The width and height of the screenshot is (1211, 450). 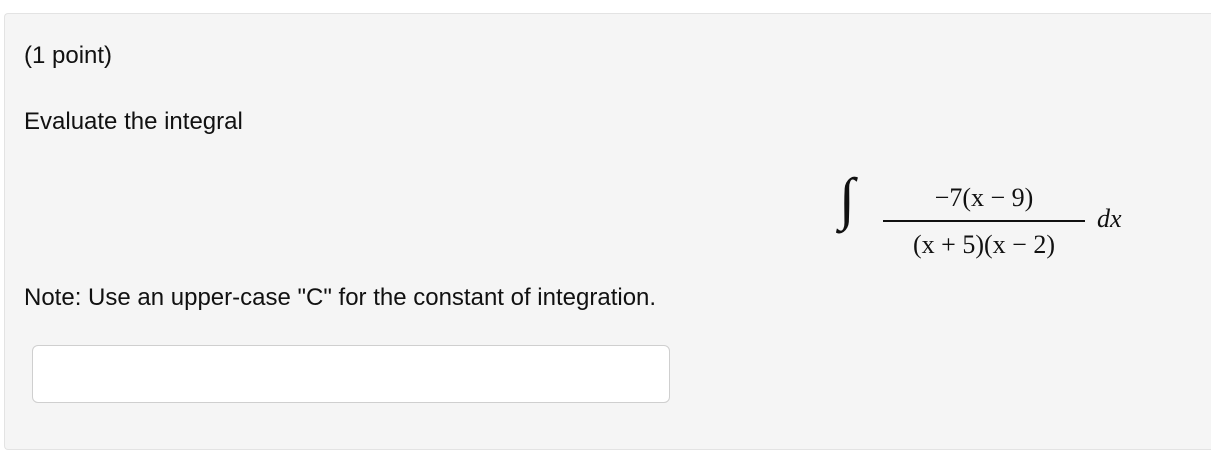 What do you see at coordinates (351, 374) in the screenshot?
I see `answer-input` at bounding box center [351, 374].